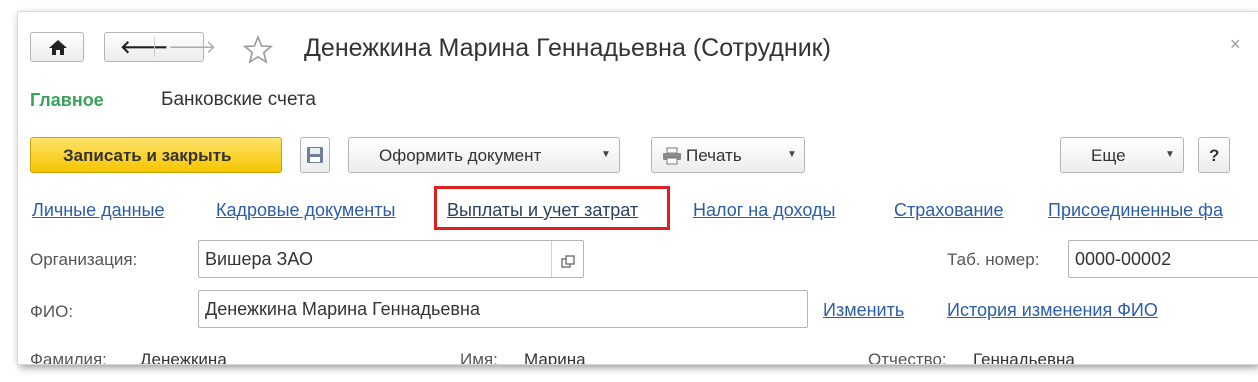 This screenshot has width=1258, height=382. I want to click on last-name-label: Фамилия:, so click(68, 357).